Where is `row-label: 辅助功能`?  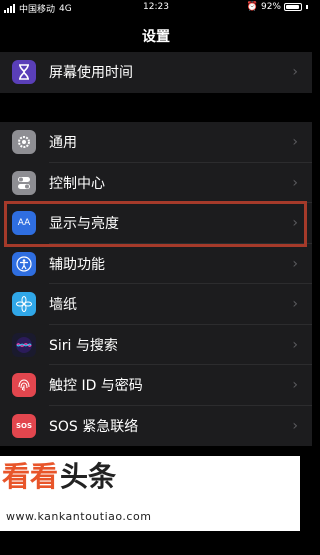
row-label: 辅助功能 is located at coordinates (77, 264).